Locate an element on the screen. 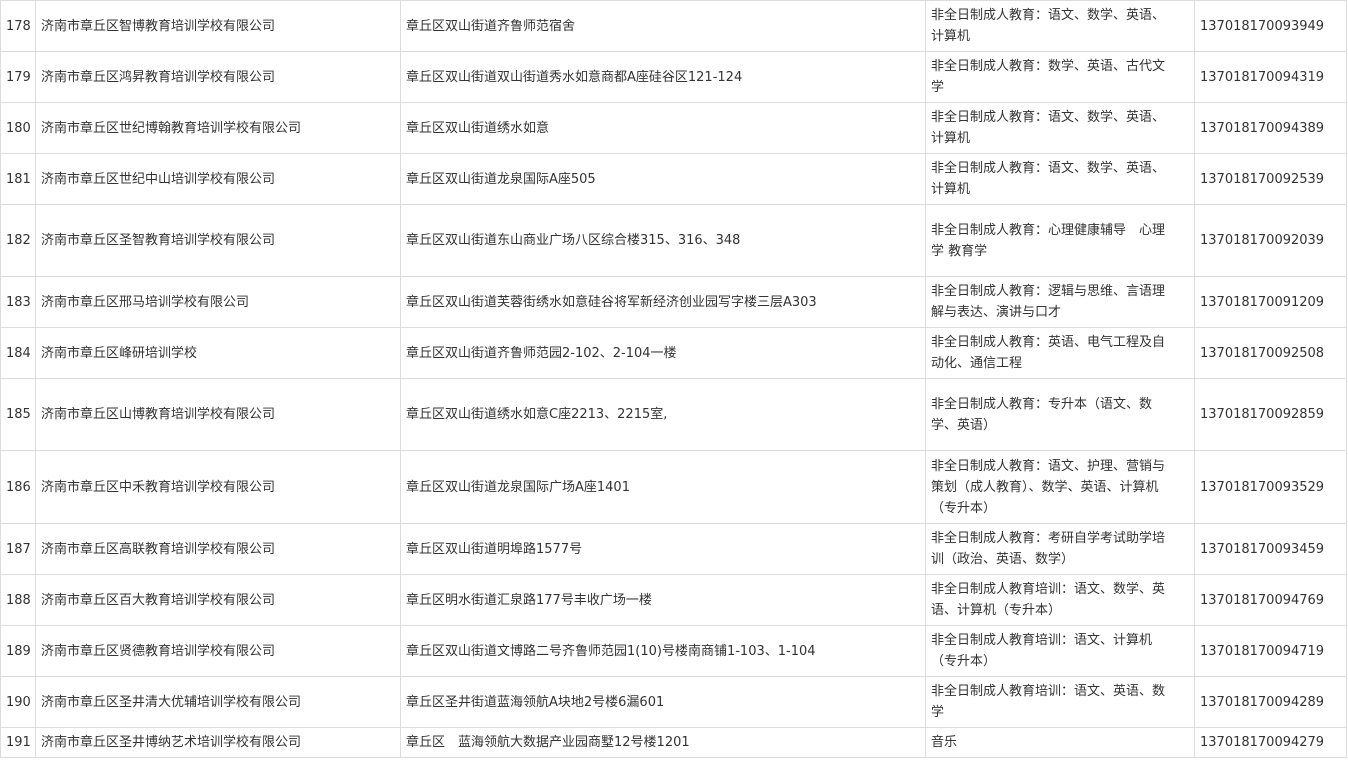 Image resolution: width=1348 pixels, height=760 pixels. school-address: 章丘区双山街道芙蓉街绣水如意硅谷将军新经济创业园写字楼三层A303 is located at coordinates (663, 302).